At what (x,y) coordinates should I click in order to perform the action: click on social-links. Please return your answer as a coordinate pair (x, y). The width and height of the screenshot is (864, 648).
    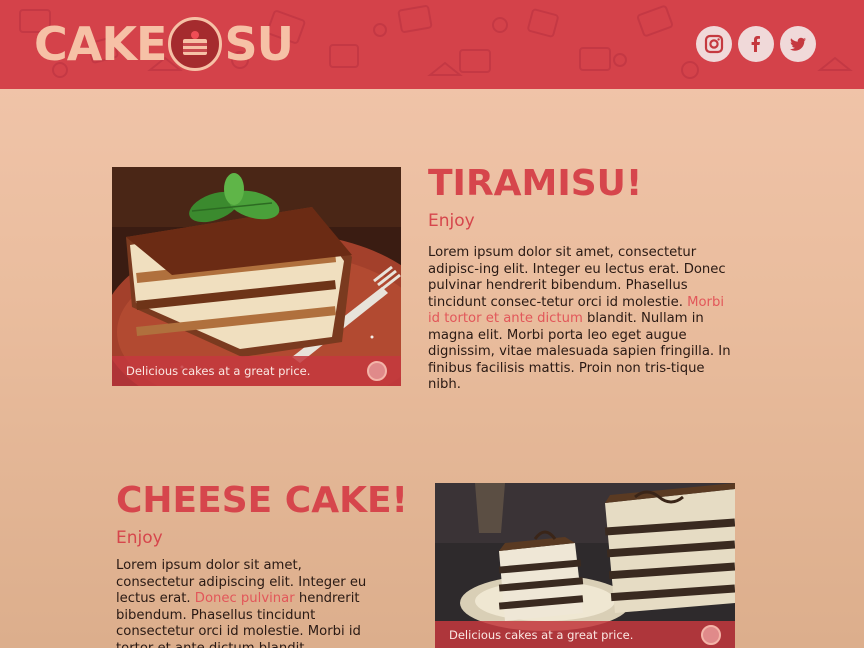
    Looking at the image, I should click on (756, 44).